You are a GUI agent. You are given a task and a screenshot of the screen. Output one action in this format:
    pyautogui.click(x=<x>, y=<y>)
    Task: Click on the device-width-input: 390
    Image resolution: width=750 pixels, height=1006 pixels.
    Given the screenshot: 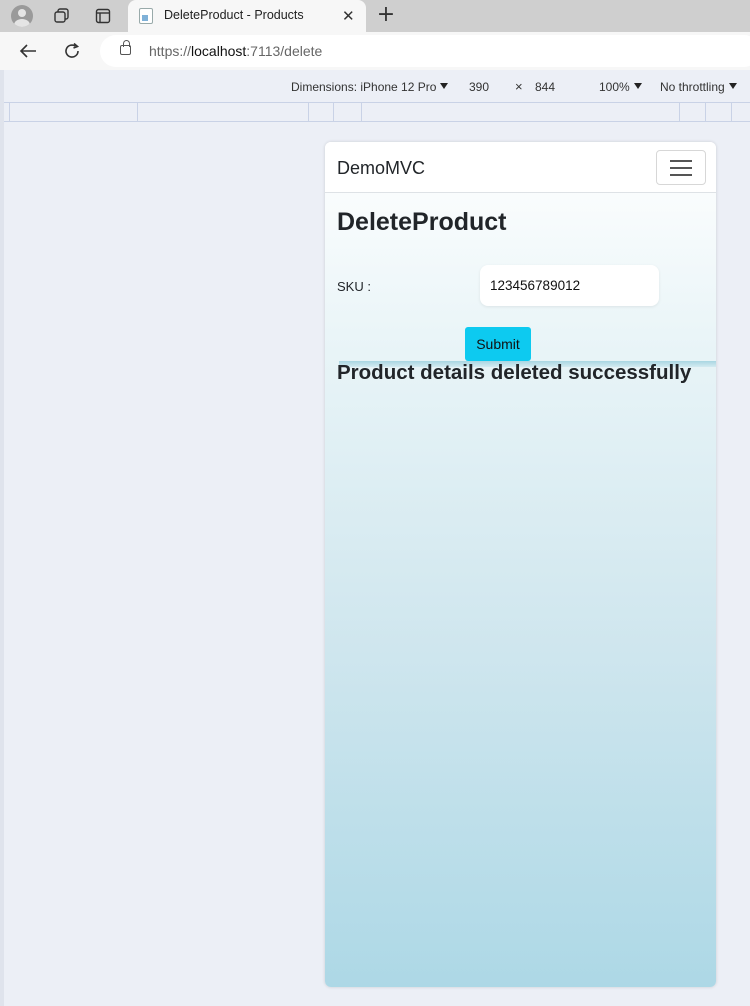 What is the action you would take?
    pyautogui.click(x=479, y=87)
    